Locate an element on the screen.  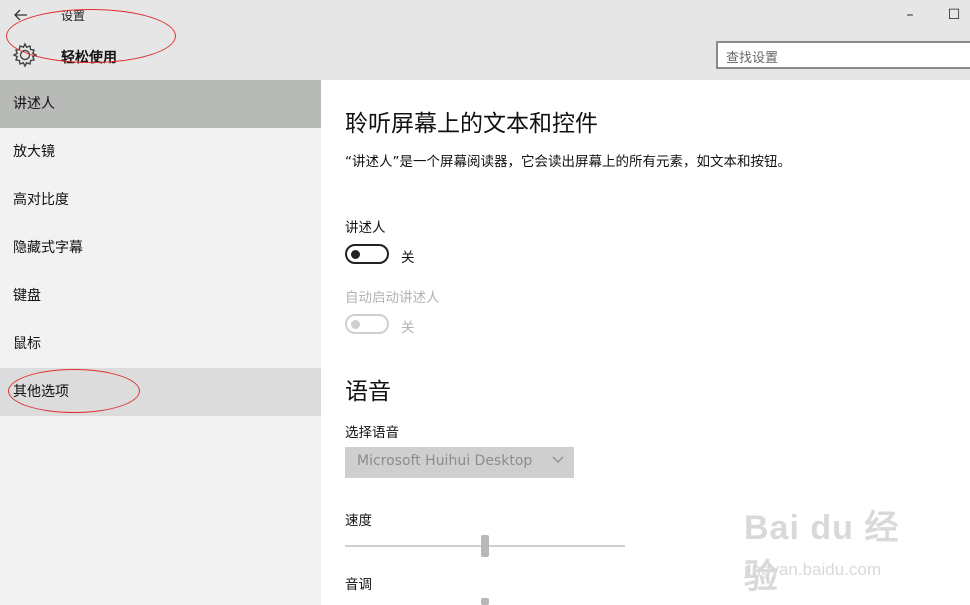
sidebar-item-mouse: 鼠标 is located at coordinates (160, 344).